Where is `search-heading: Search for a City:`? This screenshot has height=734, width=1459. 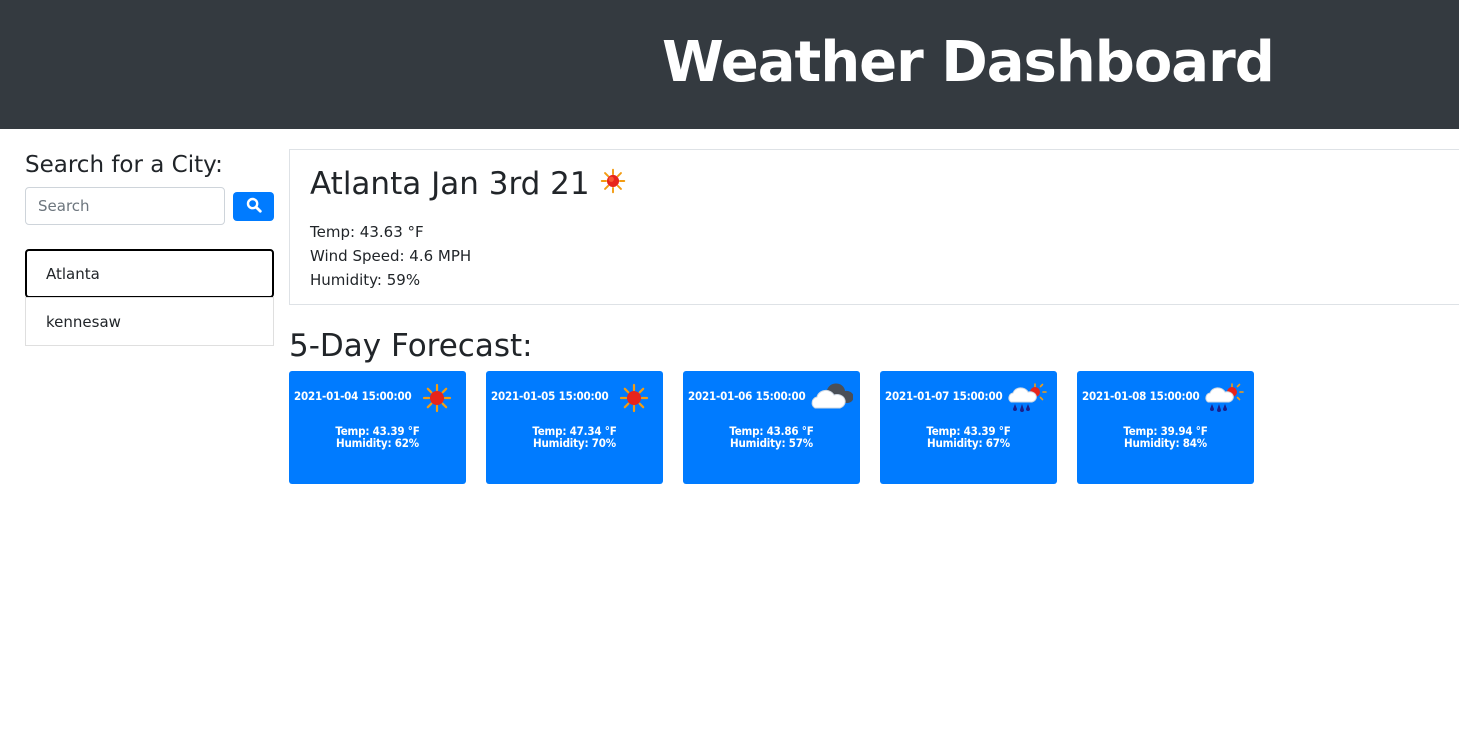 search-heading: Search for a City: is located at coordinates (124, 165).